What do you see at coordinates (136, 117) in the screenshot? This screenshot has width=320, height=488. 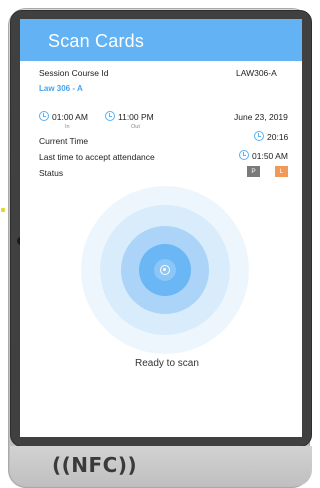 I see `out-time: 11:00 PM` at bounding box center [136, 117].